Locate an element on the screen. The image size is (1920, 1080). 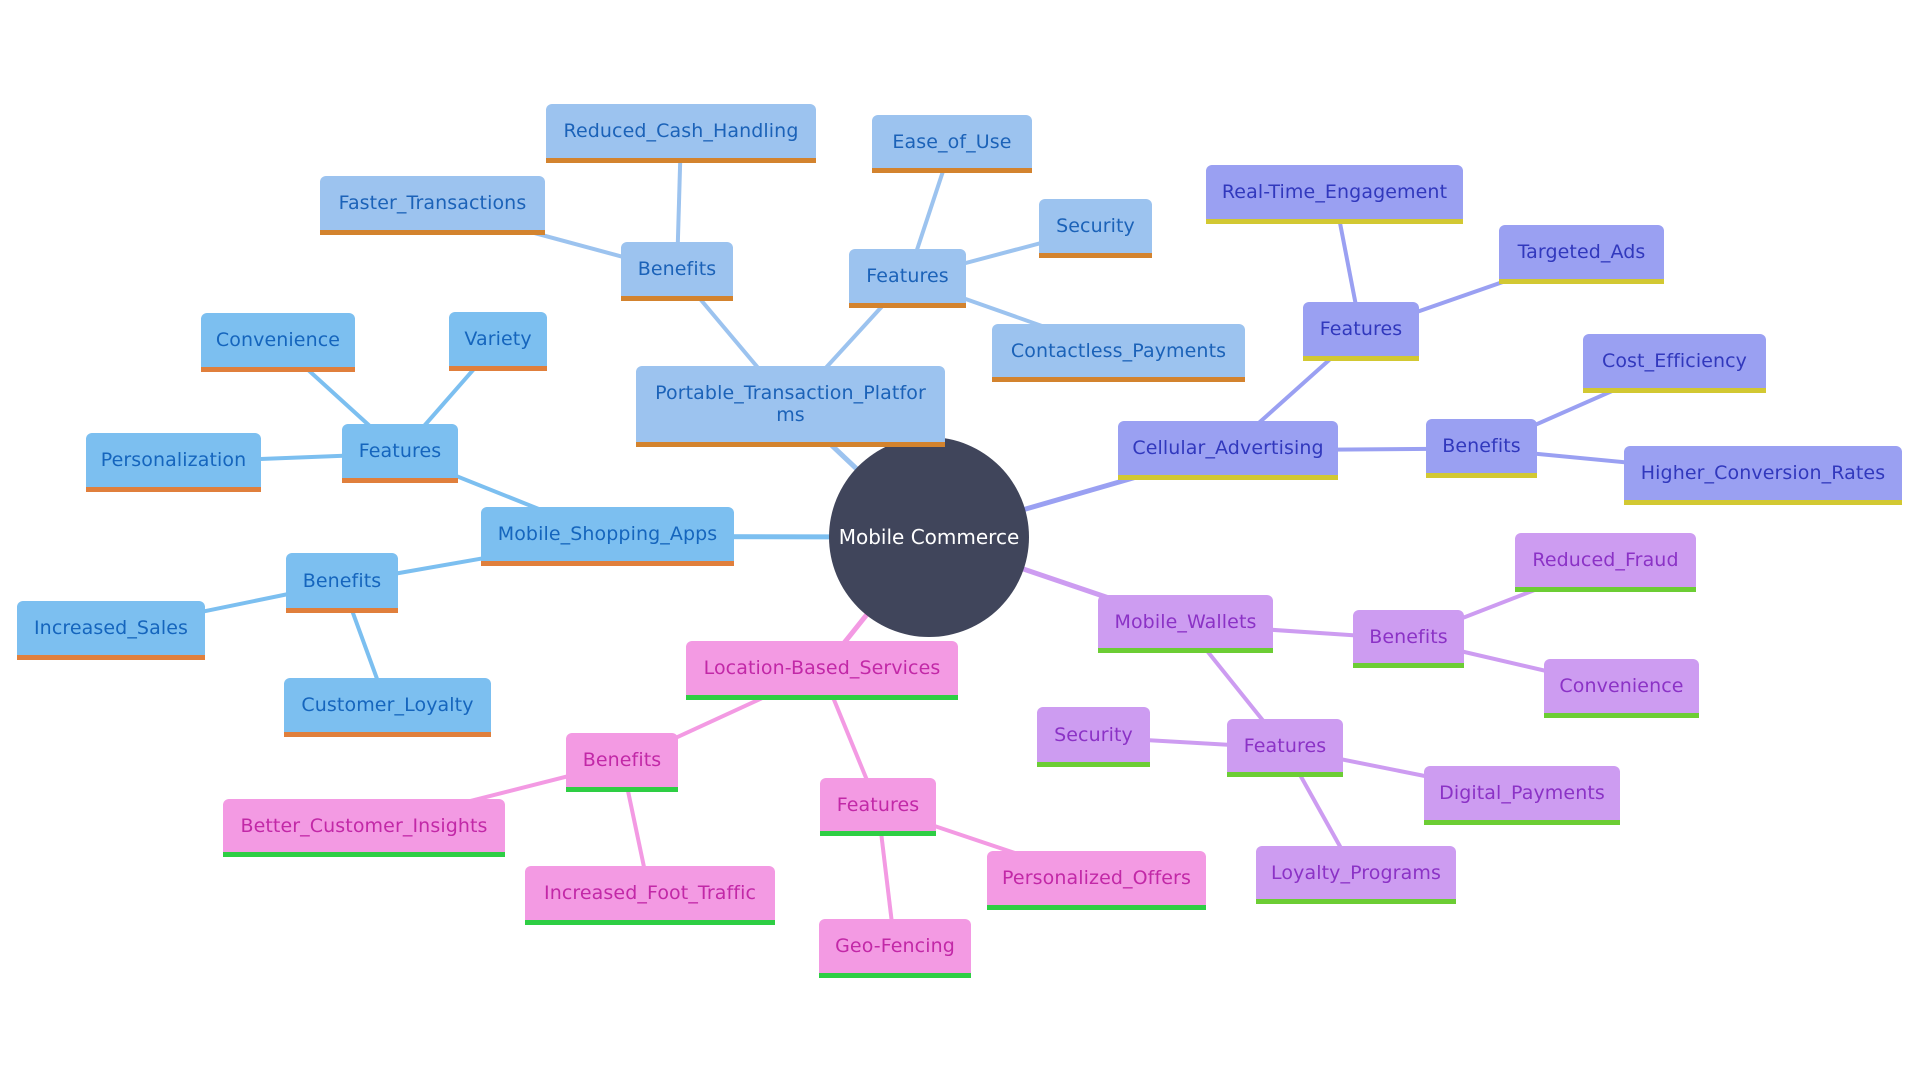
node-ca-targeted-ads: Targeted_Ads is located at coordinates (1581, 254).